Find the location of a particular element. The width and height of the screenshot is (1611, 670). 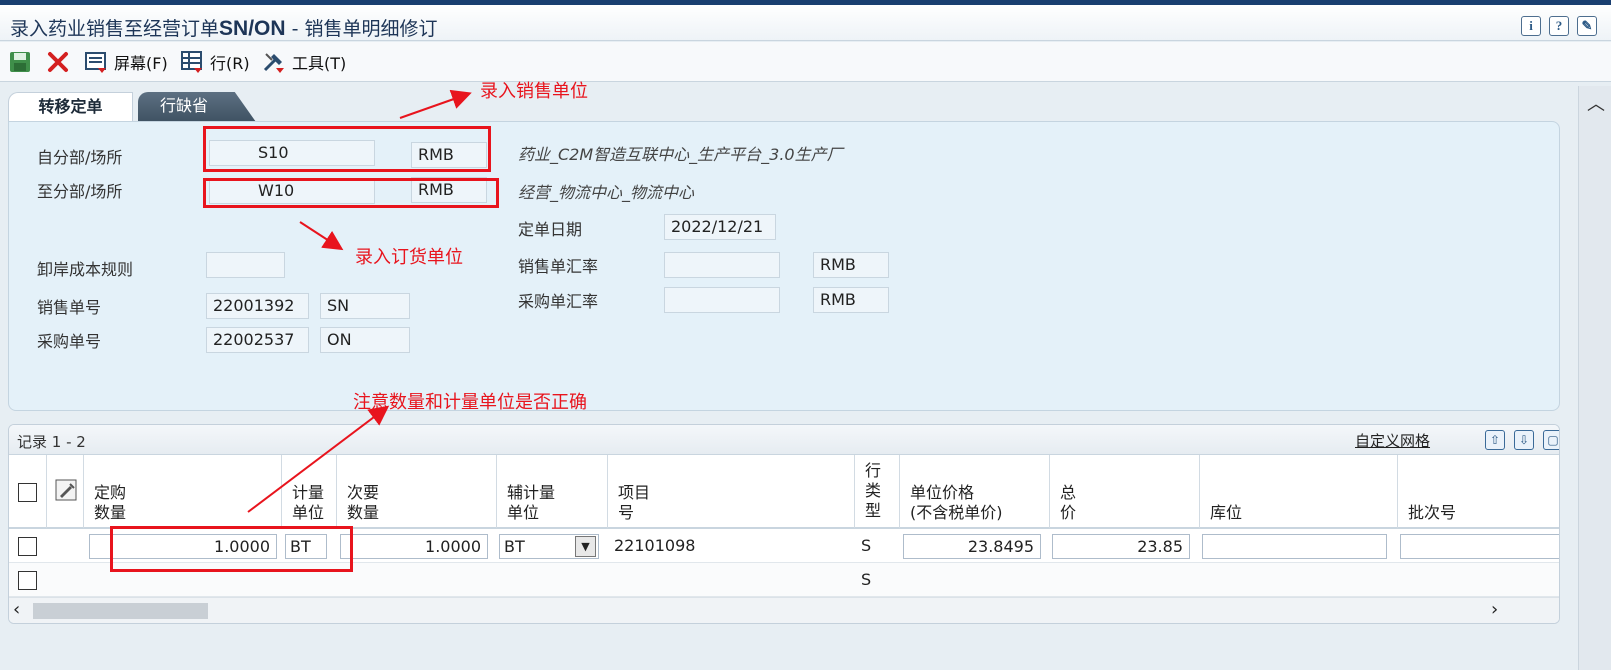

edit-pencil-icon is located at coordinates (66, 490).